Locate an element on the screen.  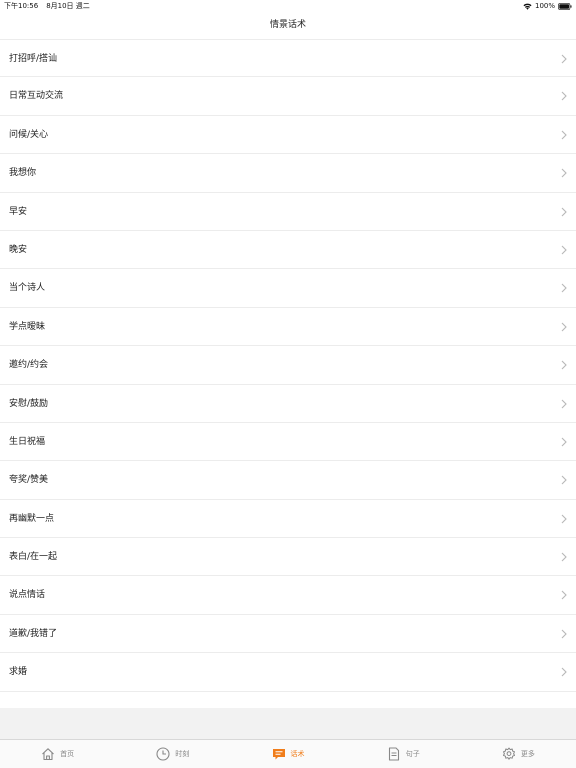
list-item: 问候/关心 is located at coordinates (288, 135).